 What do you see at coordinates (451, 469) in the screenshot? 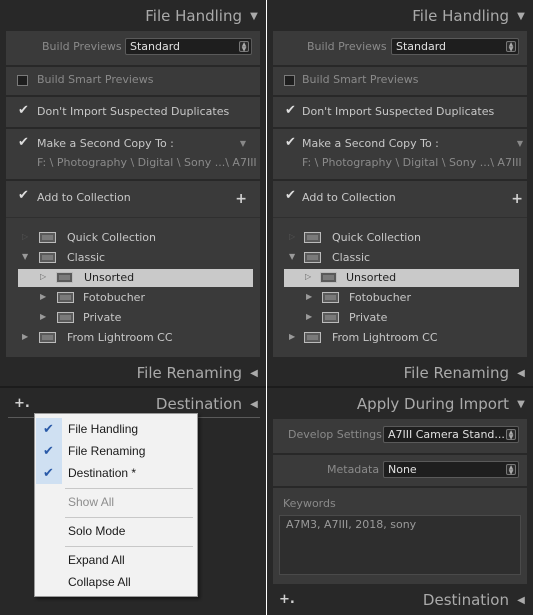
I see `metadata-select: None ▲ ▼` at bounding box center [451, 469].